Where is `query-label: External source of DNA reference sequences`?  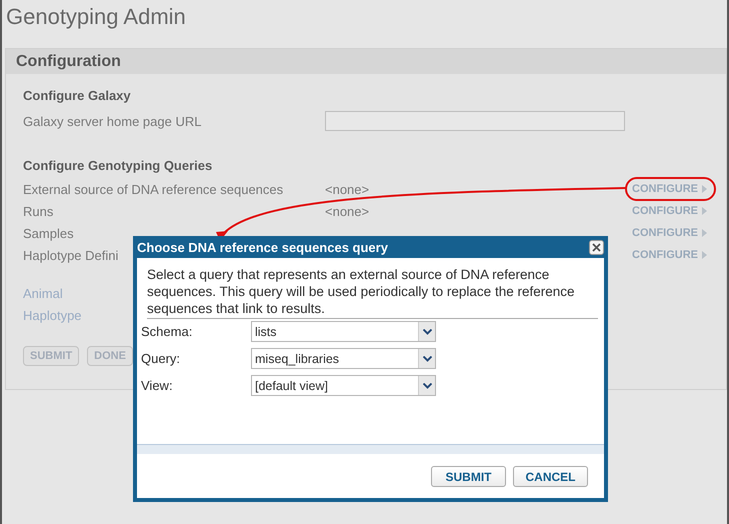
query-label: External source of DNA reference sequences is located at coordinates (153, 189).